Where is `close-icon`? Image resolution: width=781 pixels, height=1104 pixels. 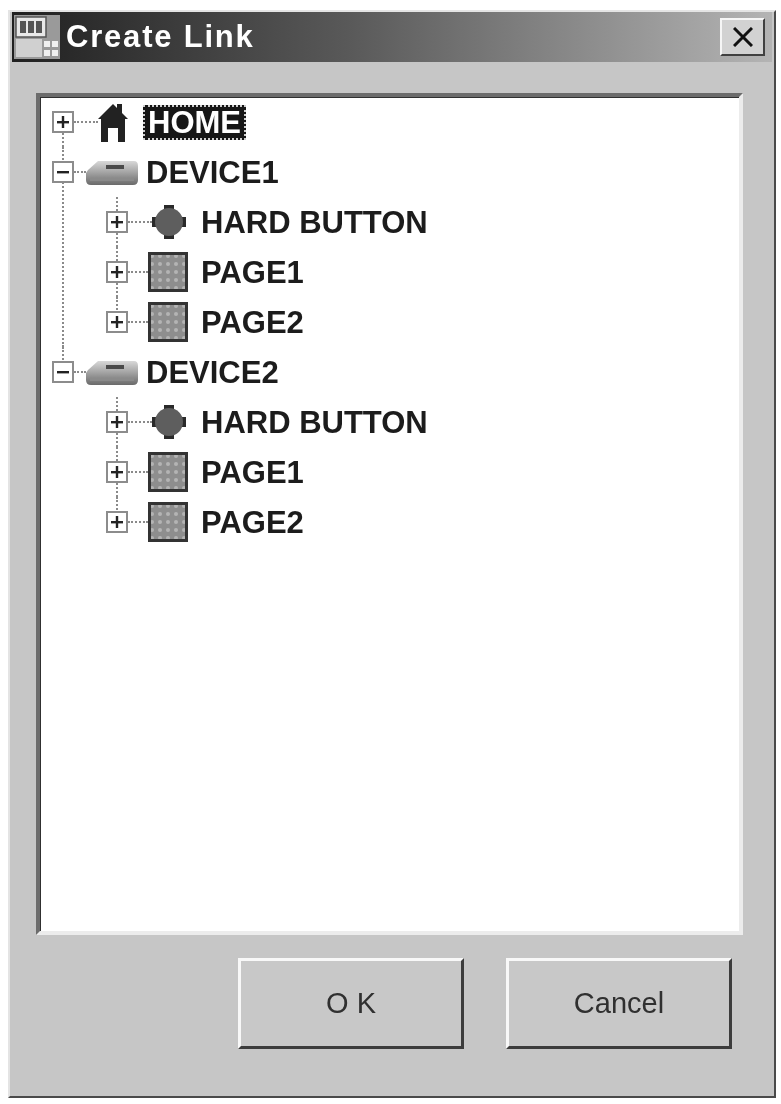
close-icon is located at coordinates (742, 37).